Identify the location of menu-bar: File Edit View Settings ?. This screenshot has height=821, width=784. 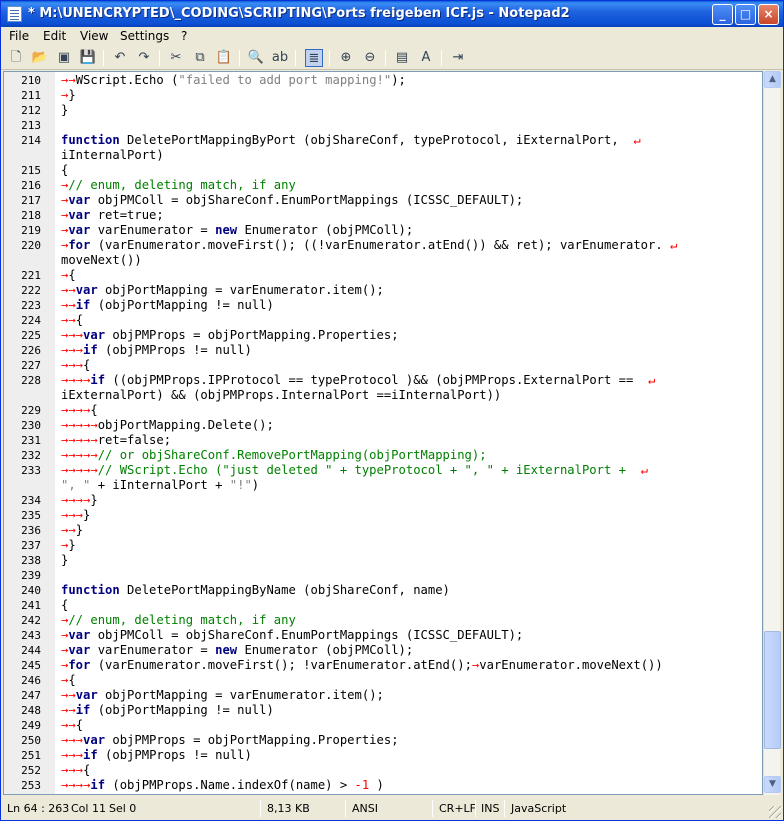
(392, 36).